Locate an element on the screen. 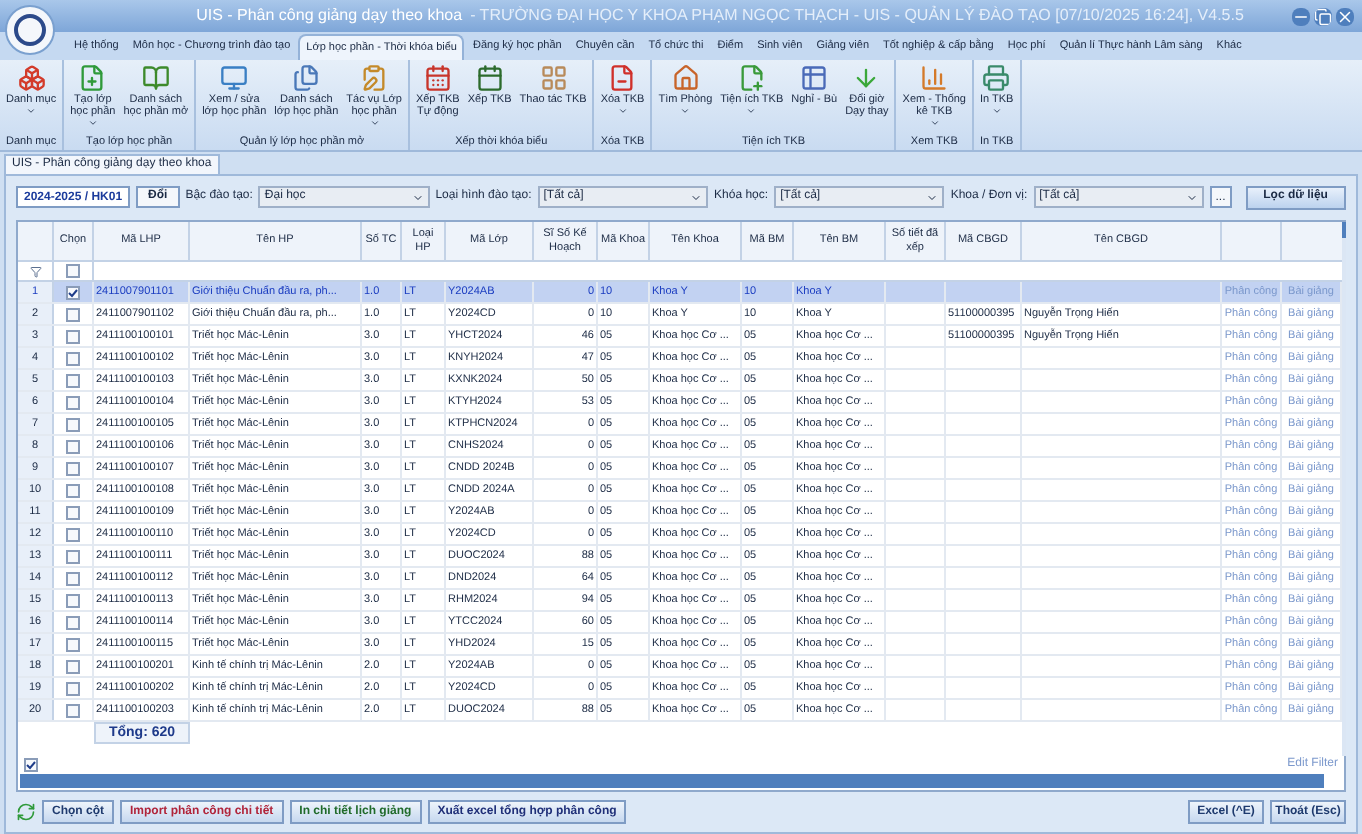 This screenshot has width=1362, height=834. book-icon is located at coordinates (155, 78).